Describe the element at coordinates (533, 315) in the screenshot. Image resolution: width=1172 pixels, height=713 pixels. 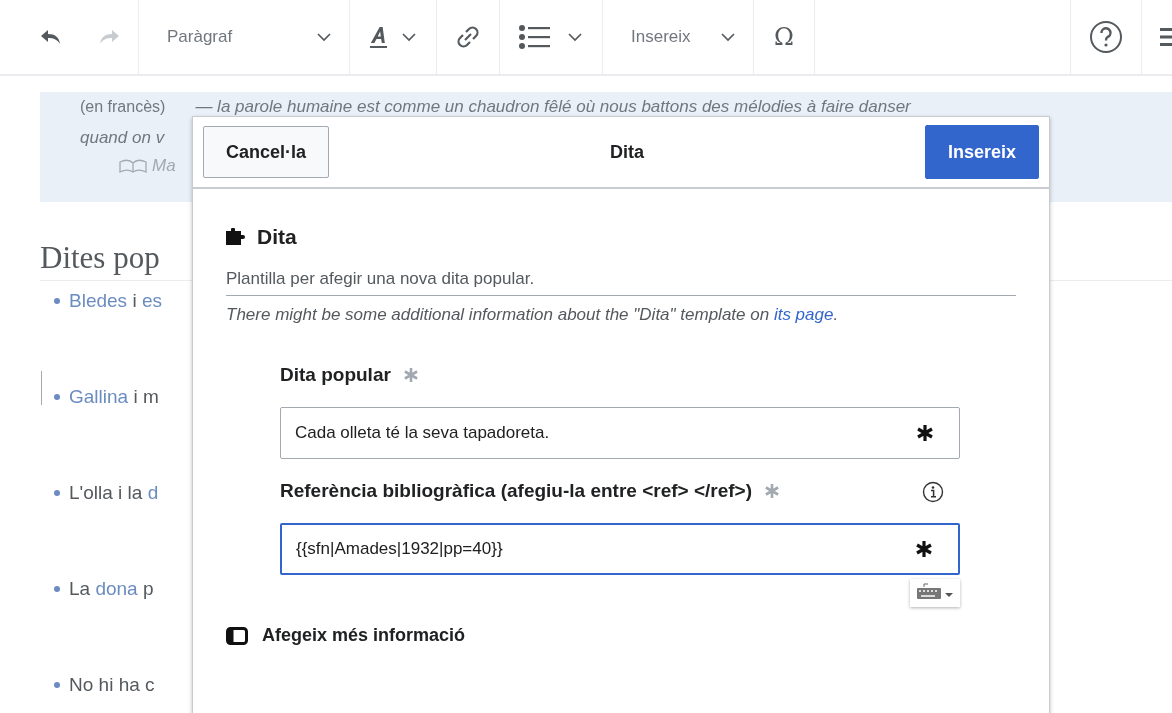
I see `template-note: There might be some additional information about the "Dita" template on its page.` at that location.